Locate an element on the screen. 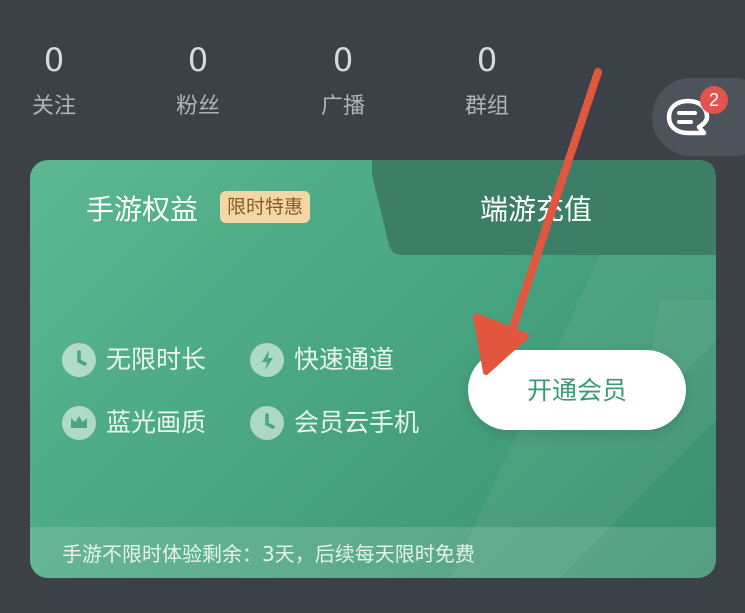 The image size is (745, 613). stat-broadcast-count: 0 is located at coordinates (343, 60).